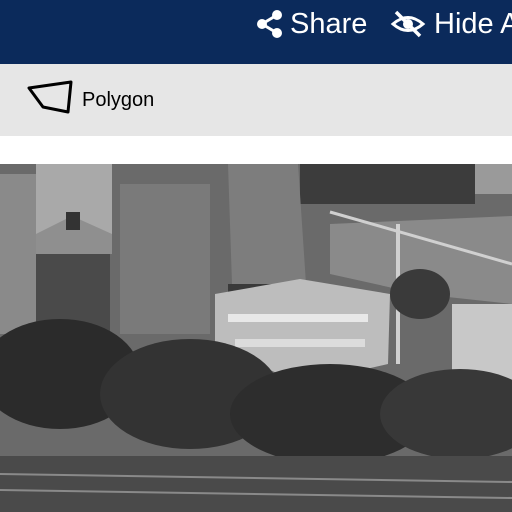  I want to click on toolbar: Polygon, so click(256, 100).